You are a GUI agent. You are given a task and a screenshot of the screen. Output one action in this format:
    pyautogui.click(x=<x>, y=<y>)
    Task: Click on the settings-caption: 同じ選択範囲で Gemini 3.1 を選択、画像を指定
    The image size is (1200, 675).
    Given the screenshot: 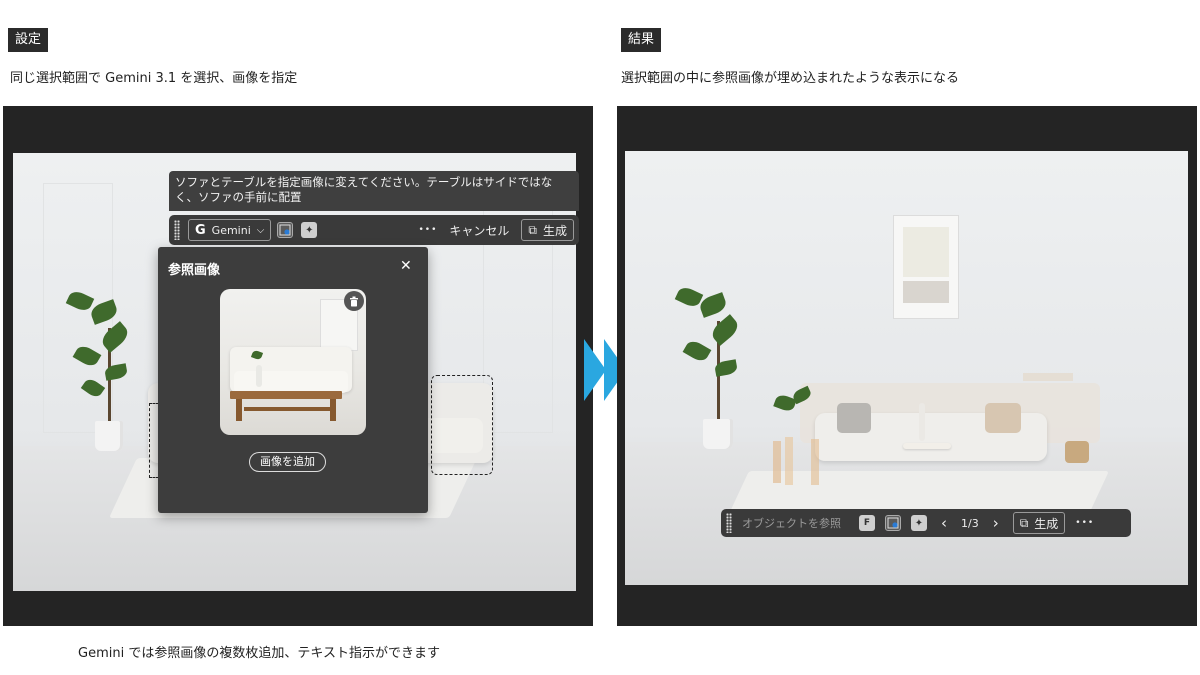 What is the action you would take?
    pyautogui.click(x=154, y=78)
    